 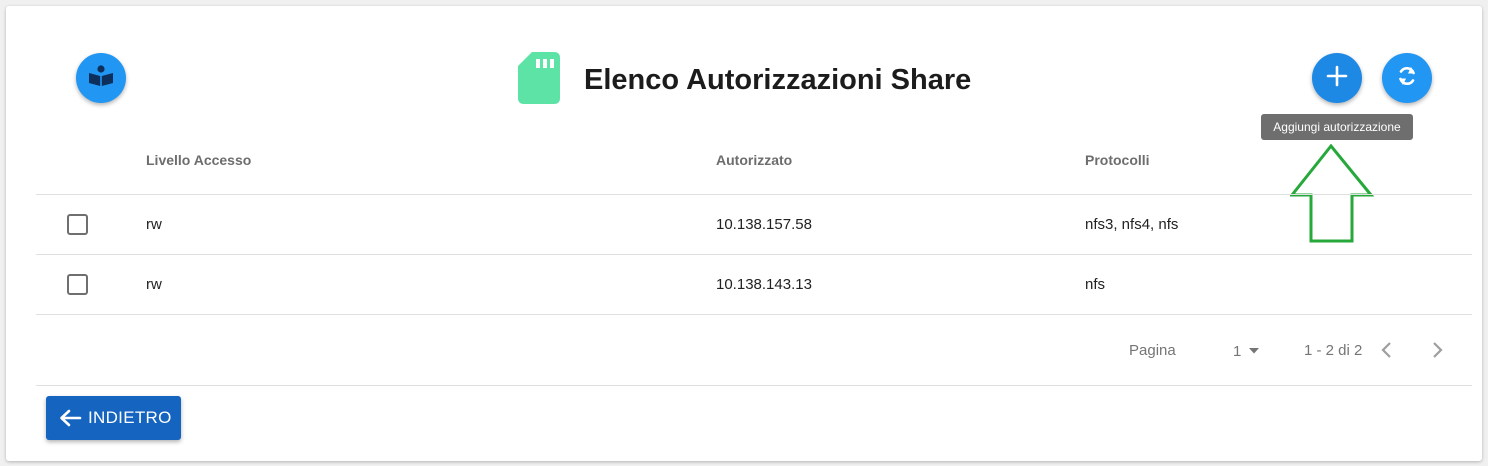 I want to click on add-authorization-tooltip: Aggiungi autorizzazione, so click(x=1337, y=127).